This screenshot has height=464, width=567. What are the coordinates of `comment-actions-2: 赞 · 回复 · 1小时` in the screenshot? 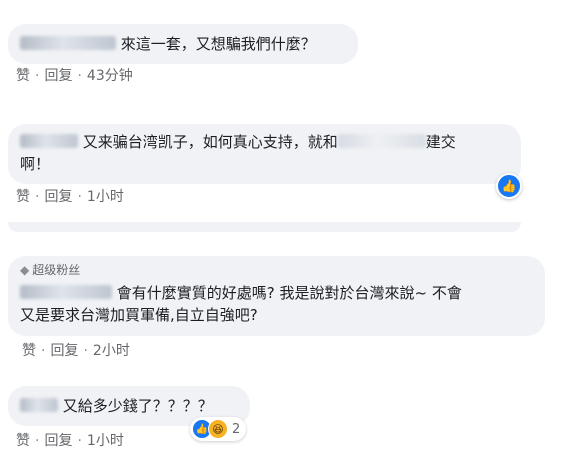 It's located at (70, 196).